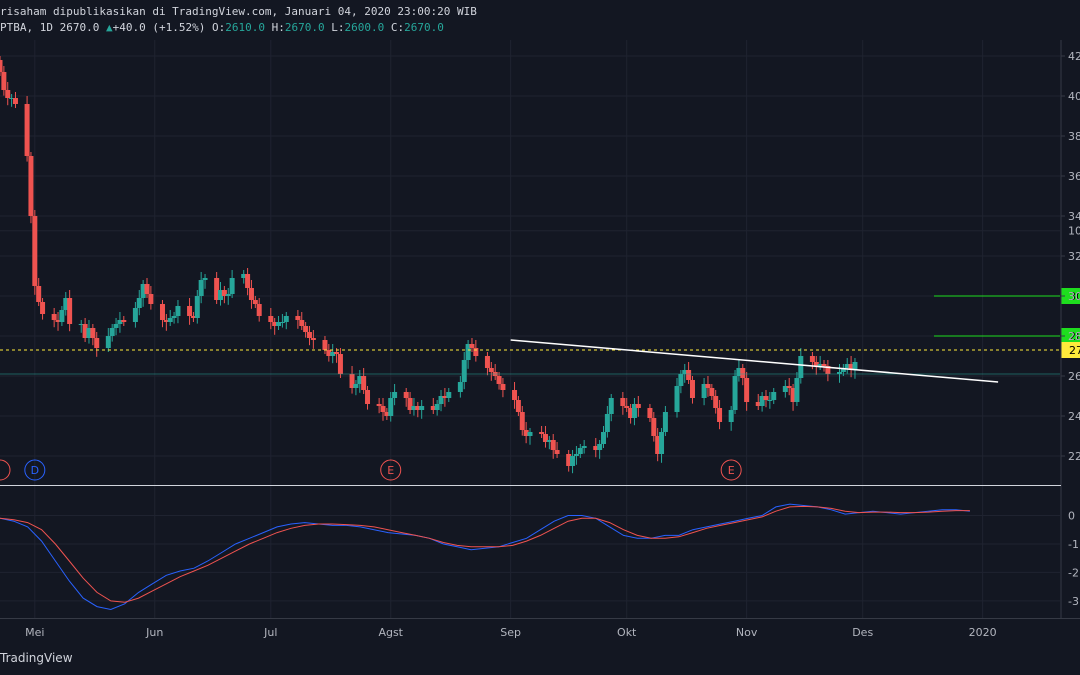  What do you see at coordinates (5, 470) in the screenshot?
I see `earnings-marker` at bounding box center [5, 470].